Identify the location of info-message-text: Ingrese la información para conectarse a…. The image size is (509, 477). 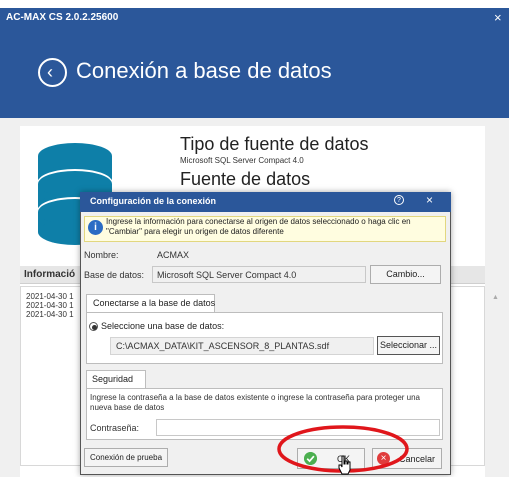
(258, 226).